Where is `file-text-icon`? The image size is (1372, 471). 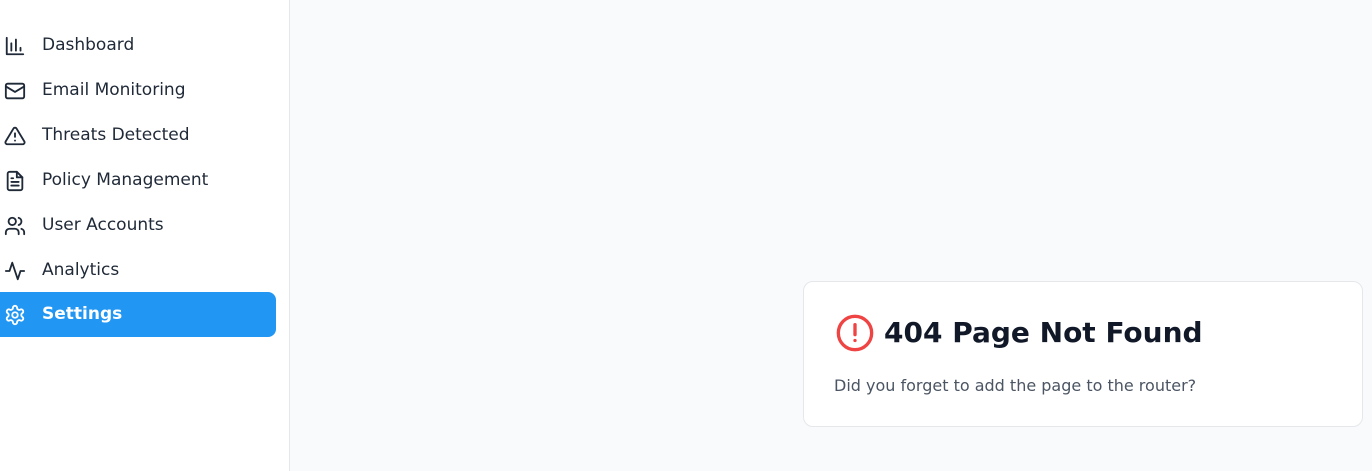 file-text-icon is located at coordinates (14, 180).